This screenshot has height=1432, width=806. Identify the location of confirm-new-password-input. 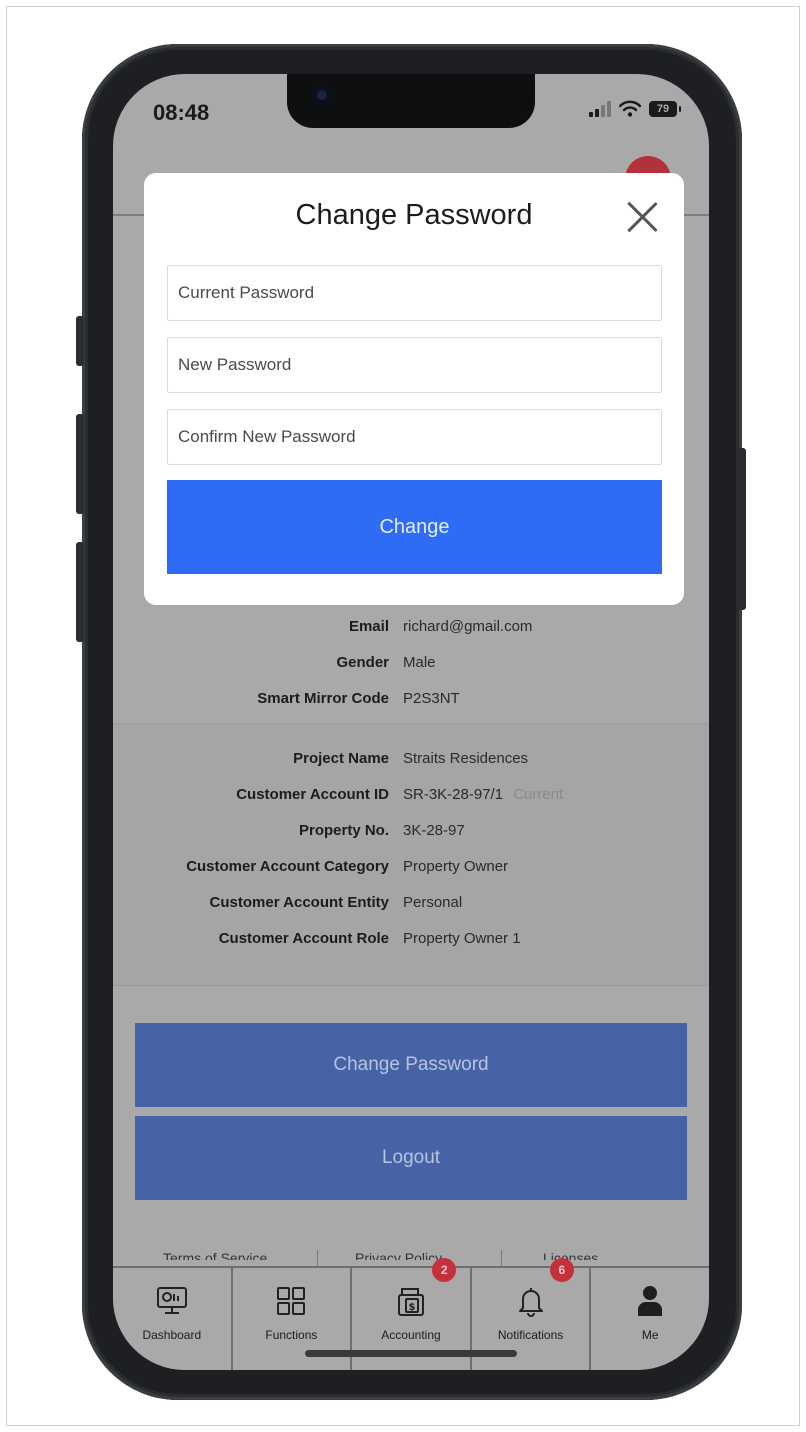
(414, 437).